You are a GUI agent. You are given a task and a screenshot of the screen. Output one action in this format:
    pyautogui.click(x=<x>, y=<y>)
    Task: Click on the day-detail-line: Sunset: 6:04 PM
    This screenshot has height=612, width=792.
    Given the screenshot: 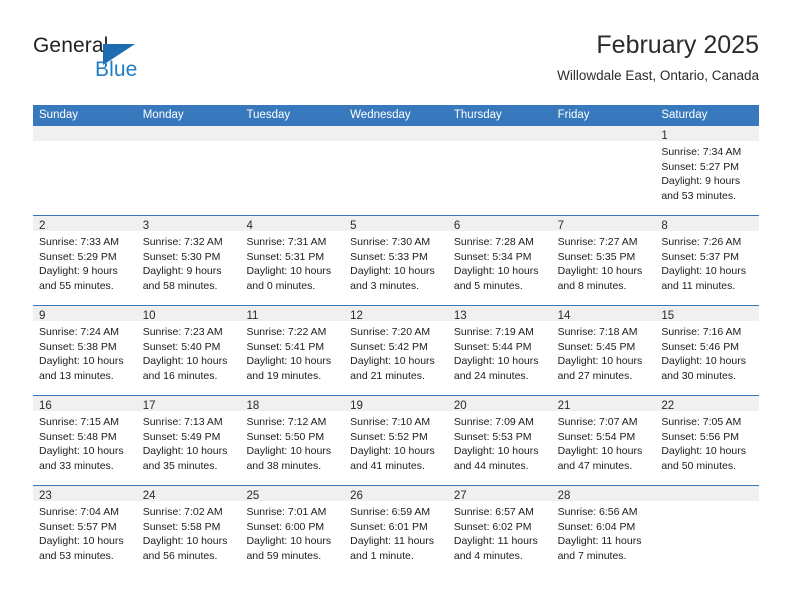 What is the action you would take?
    pyautogui.click(x=596, y=526)
    